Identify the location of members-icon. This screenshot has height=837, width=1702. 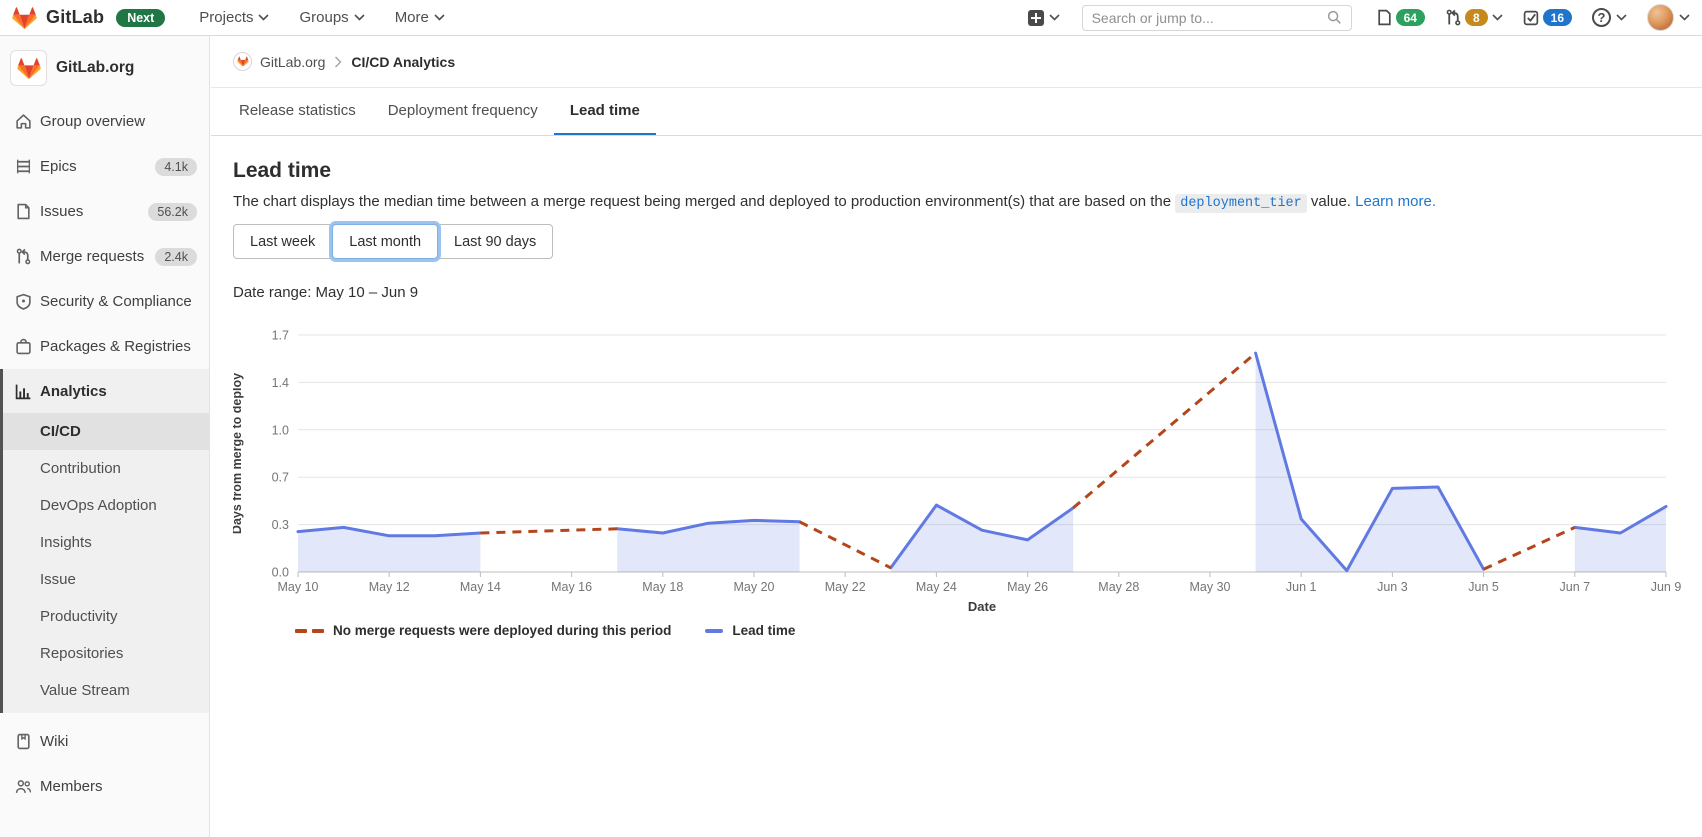
(23, 786).